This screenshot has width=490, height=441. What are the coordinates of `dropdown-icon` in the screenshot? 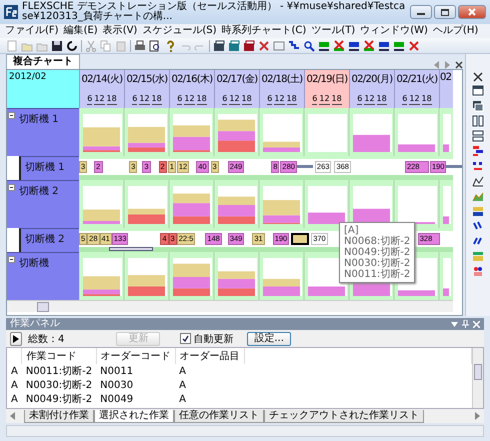 It's located at (454, 324).